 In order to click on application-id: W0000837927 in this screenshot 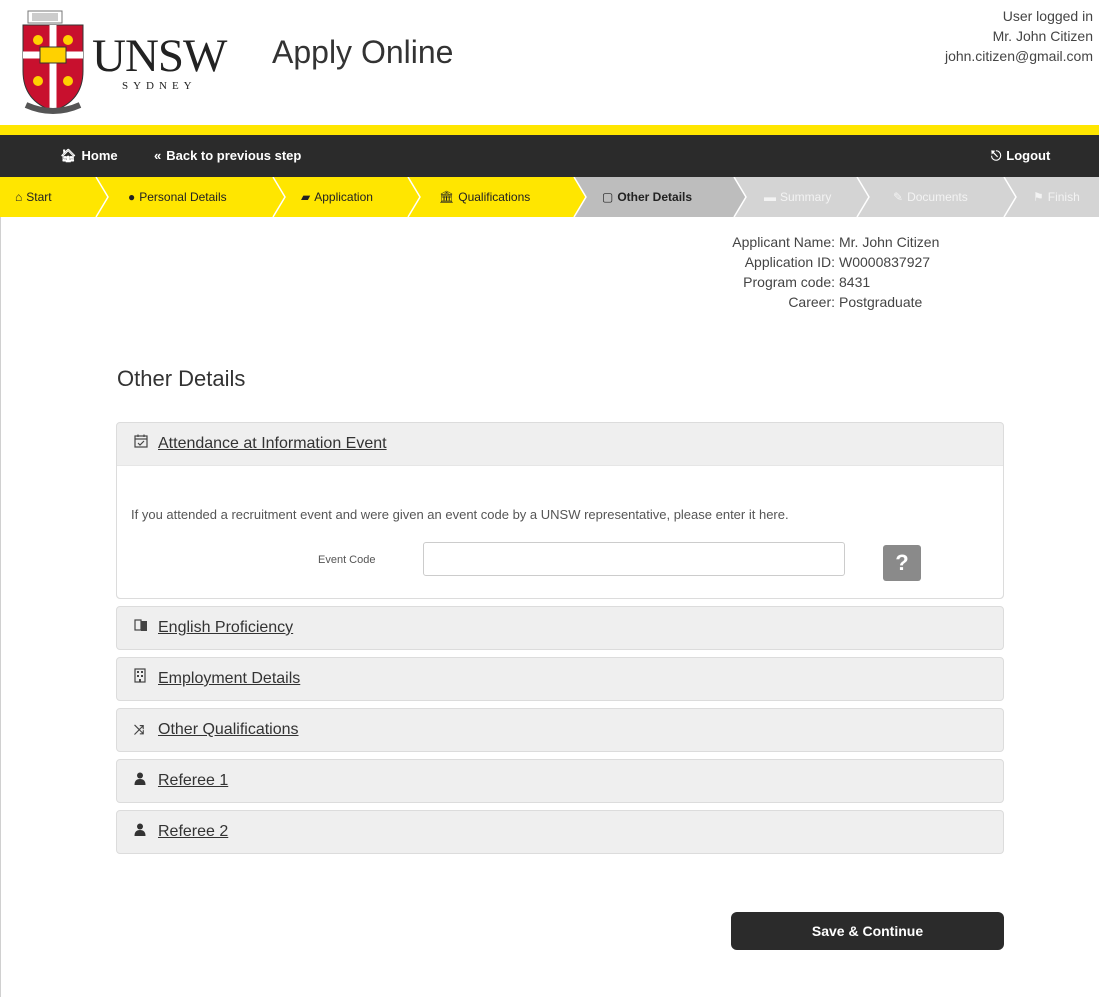, I will do `click(885, 262)`.